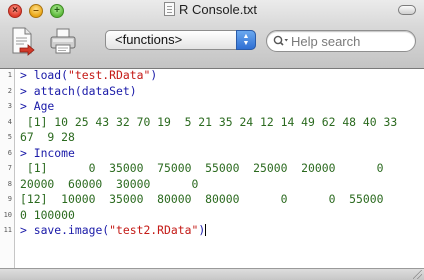 The height and width of the screenshot is (280, 424). I want to click on status-bar, so click(212, 274).